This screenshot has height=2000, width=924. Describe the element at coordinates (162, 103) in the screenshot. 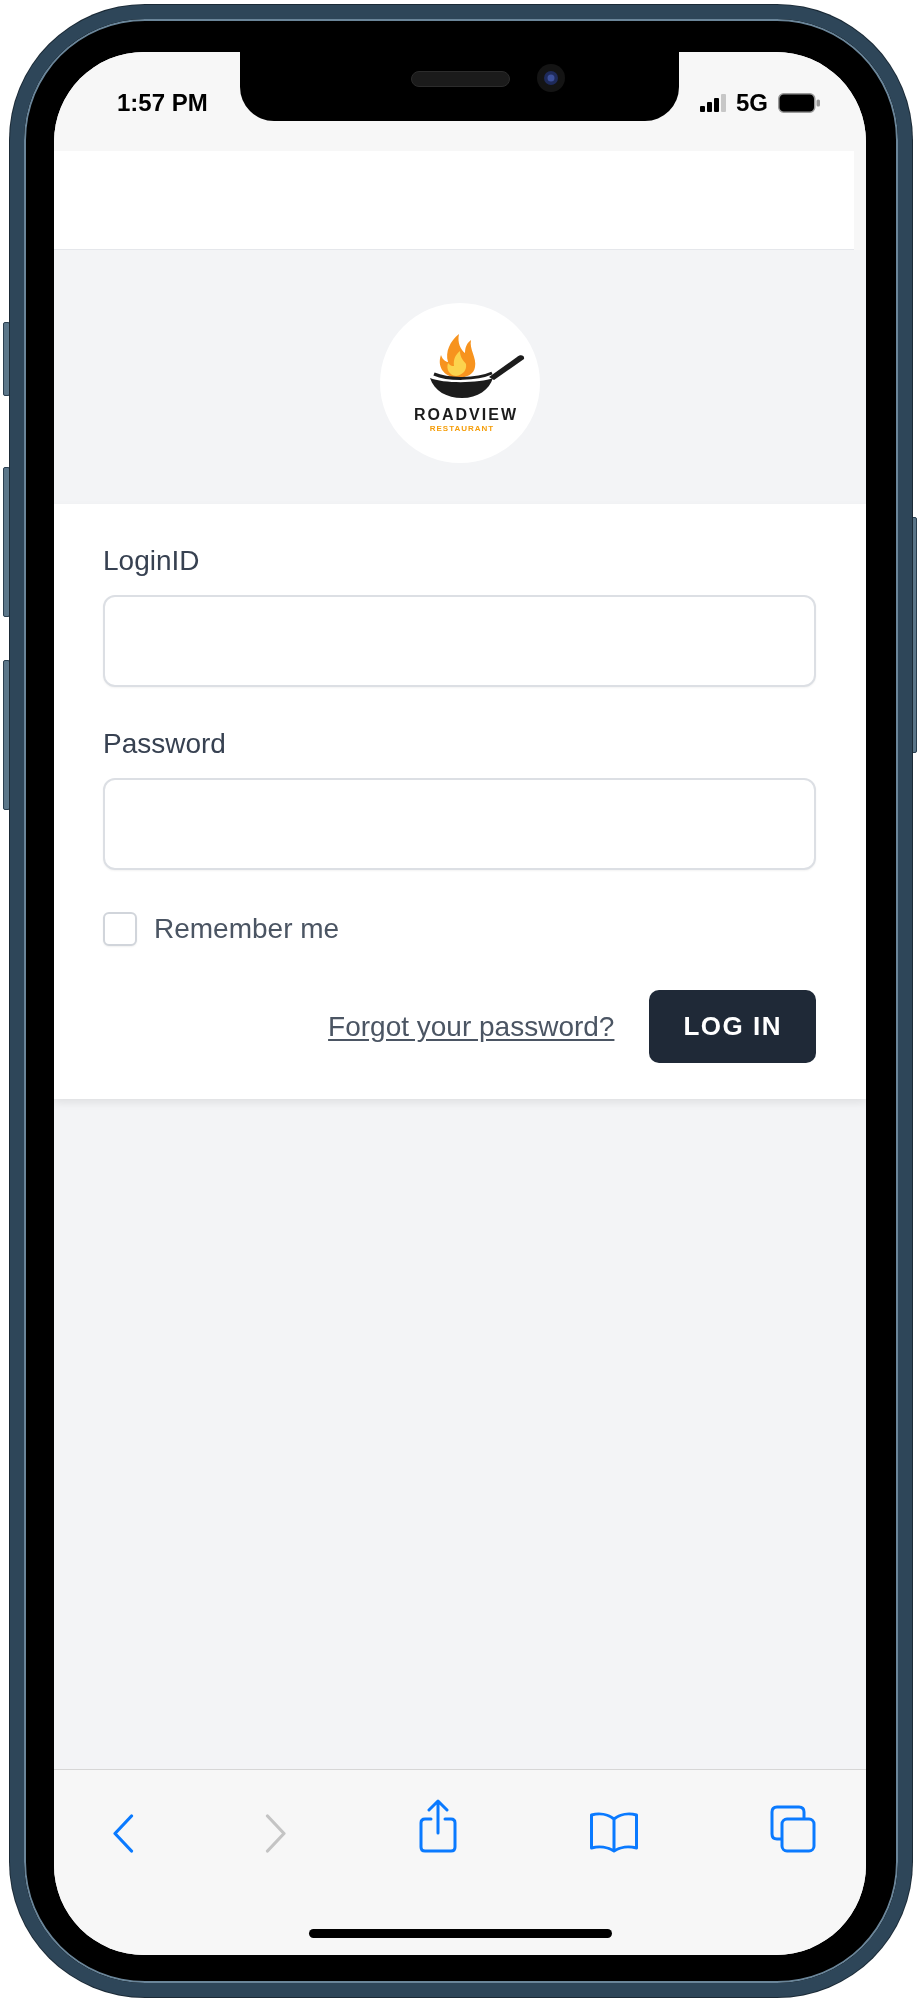

I see `status-time: 1:57 PM` at that location.